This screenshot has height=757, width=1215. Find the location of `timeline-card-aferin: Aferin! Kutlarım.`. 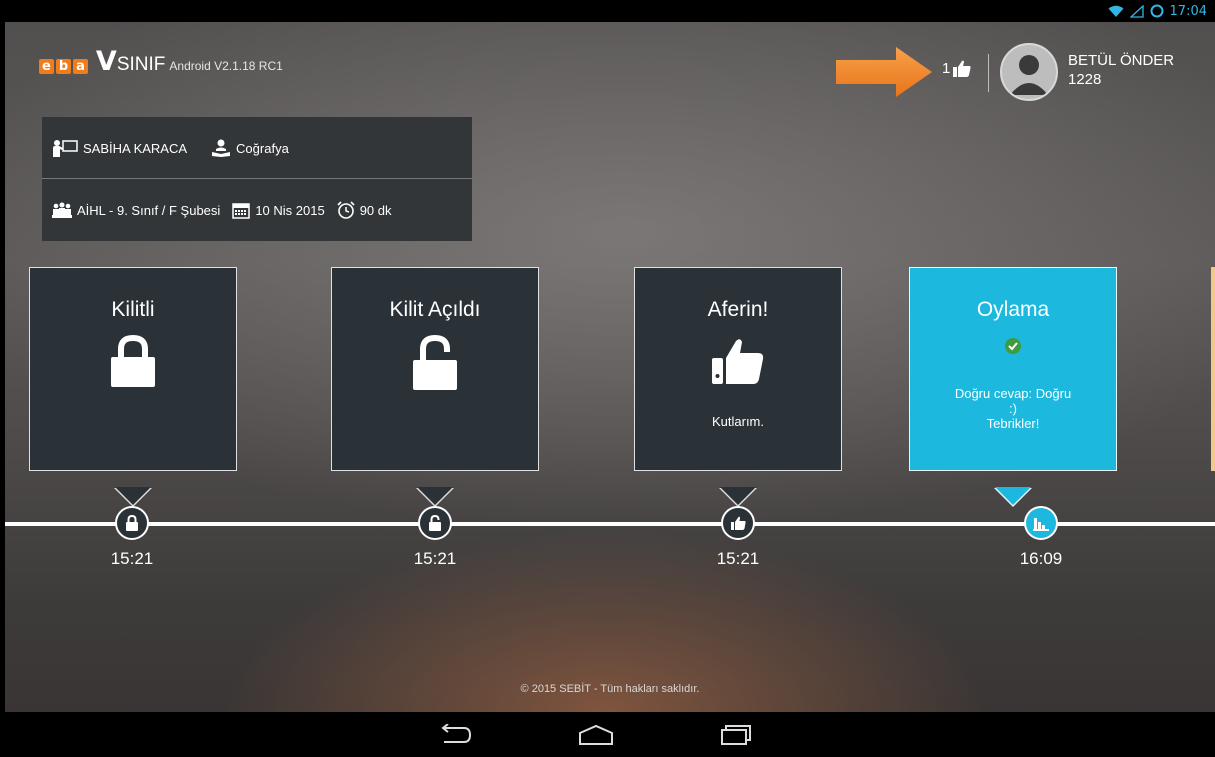

timeline-card-aferin: Aferin! Kutlarım. is located at coordinates (738, 387).